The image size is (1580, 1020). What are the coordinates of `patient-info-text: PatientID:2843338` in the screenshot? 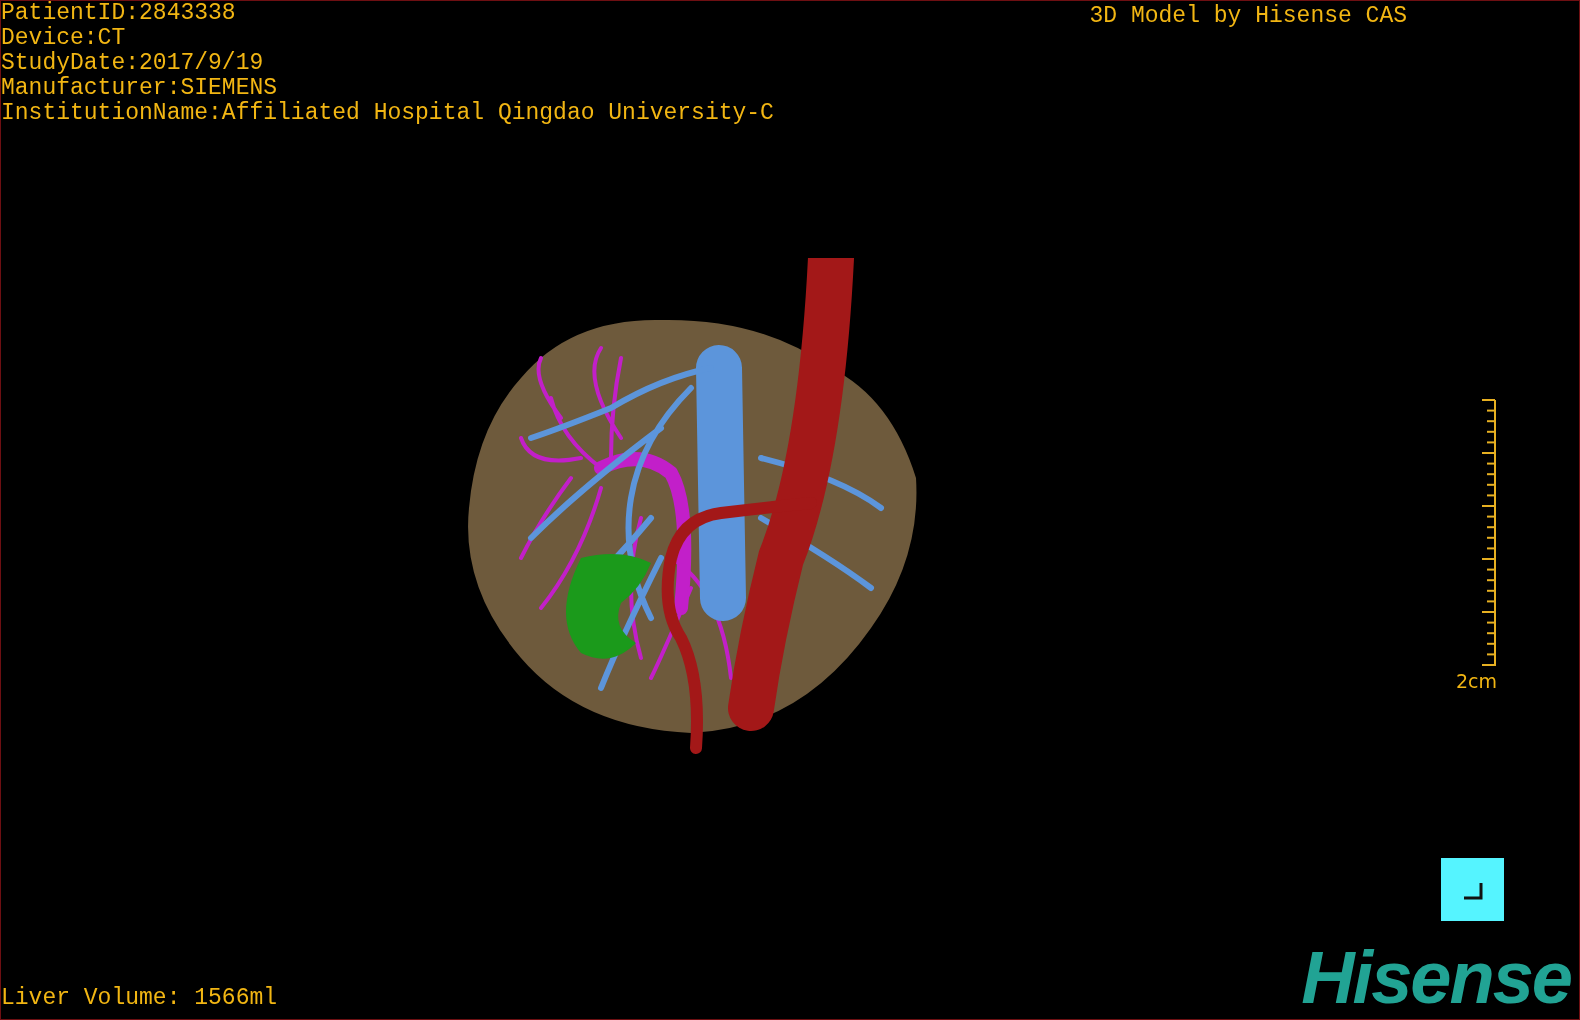 It's located at (119, 13).